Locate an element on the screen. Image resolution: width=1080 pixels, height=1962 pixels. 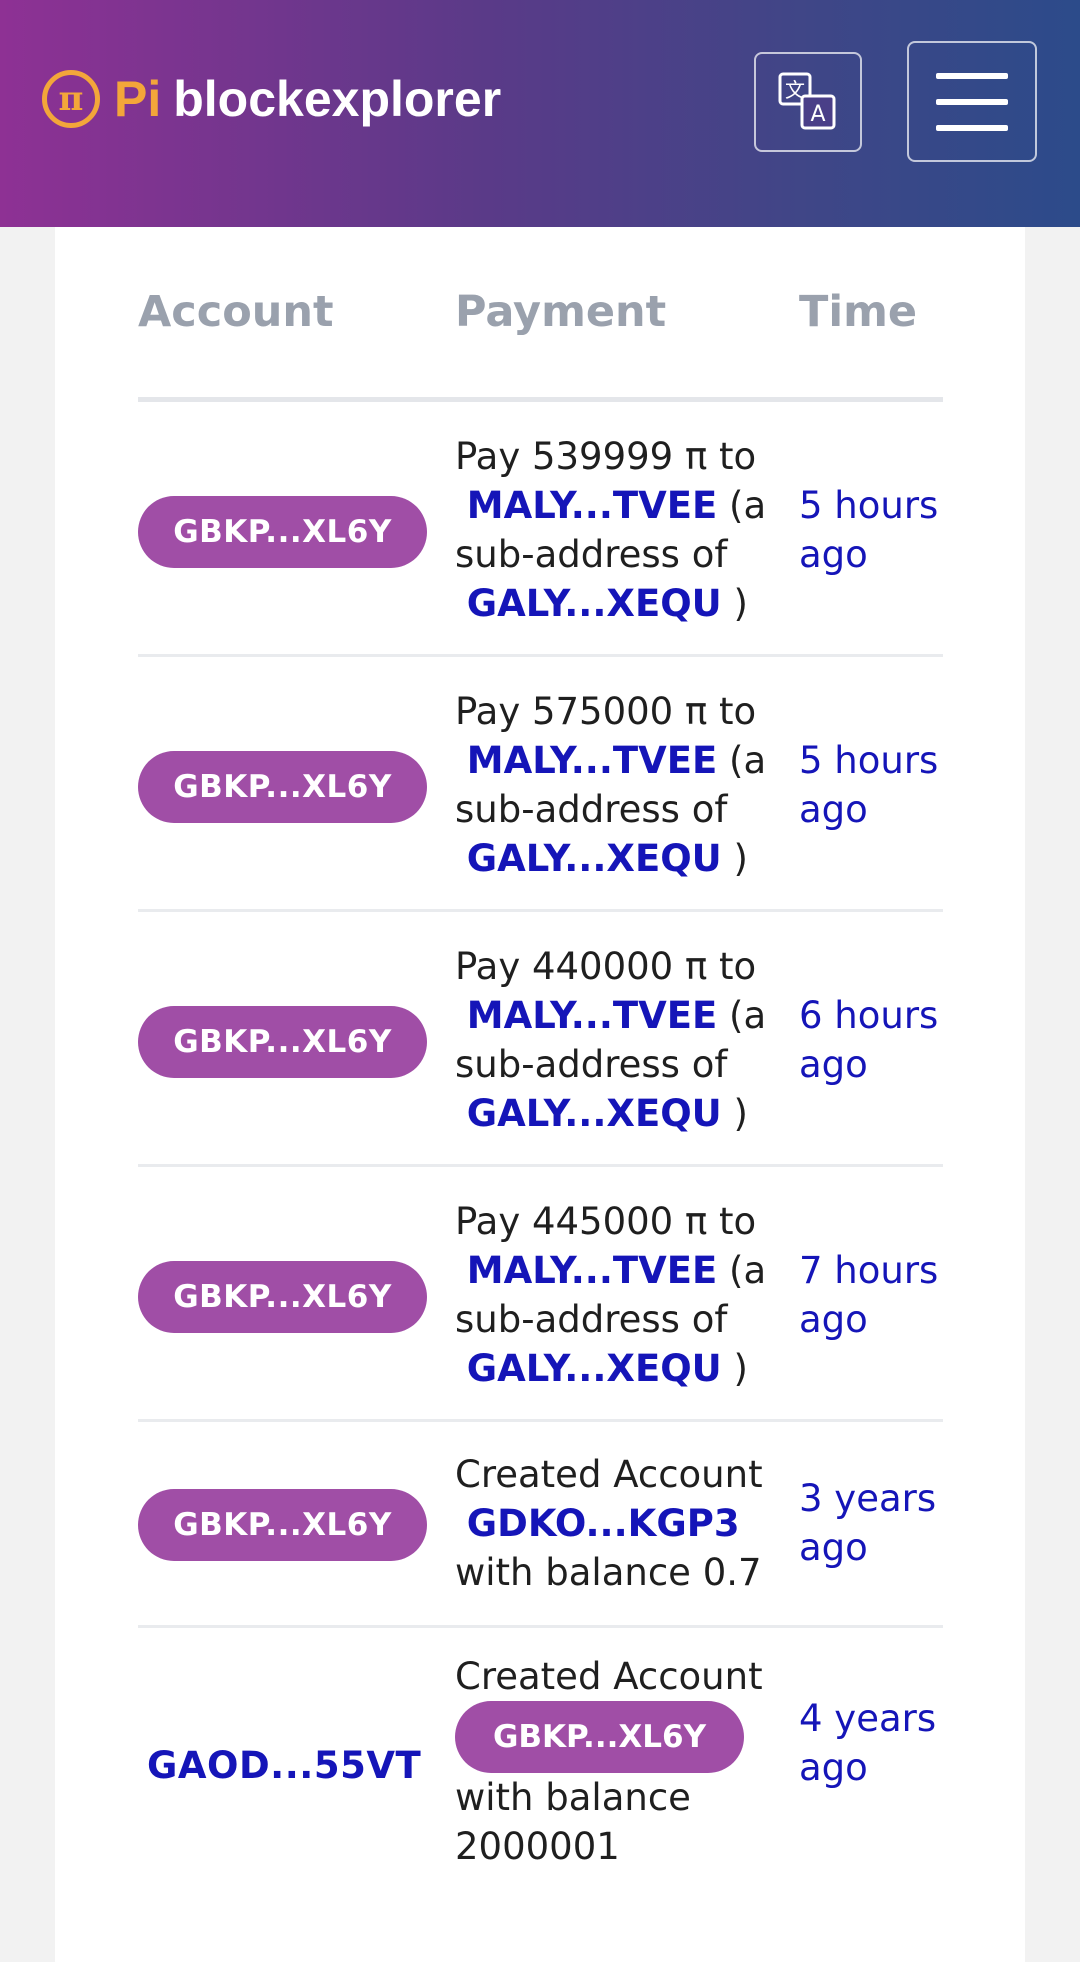
column-header-account: Account is located at coordinates (236, 312).